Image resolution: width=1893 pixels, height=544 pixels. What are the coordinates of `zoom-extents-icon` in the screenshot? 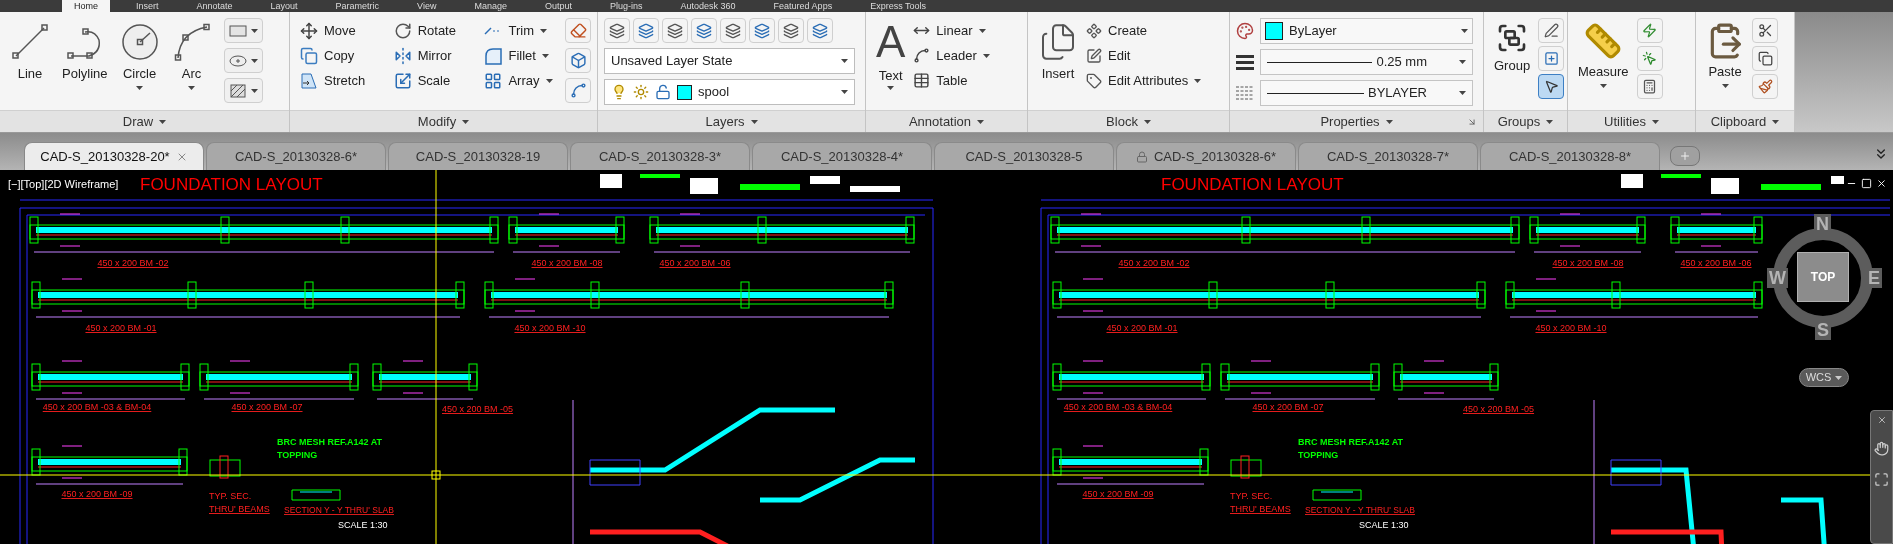 It's located at (1881, 479).